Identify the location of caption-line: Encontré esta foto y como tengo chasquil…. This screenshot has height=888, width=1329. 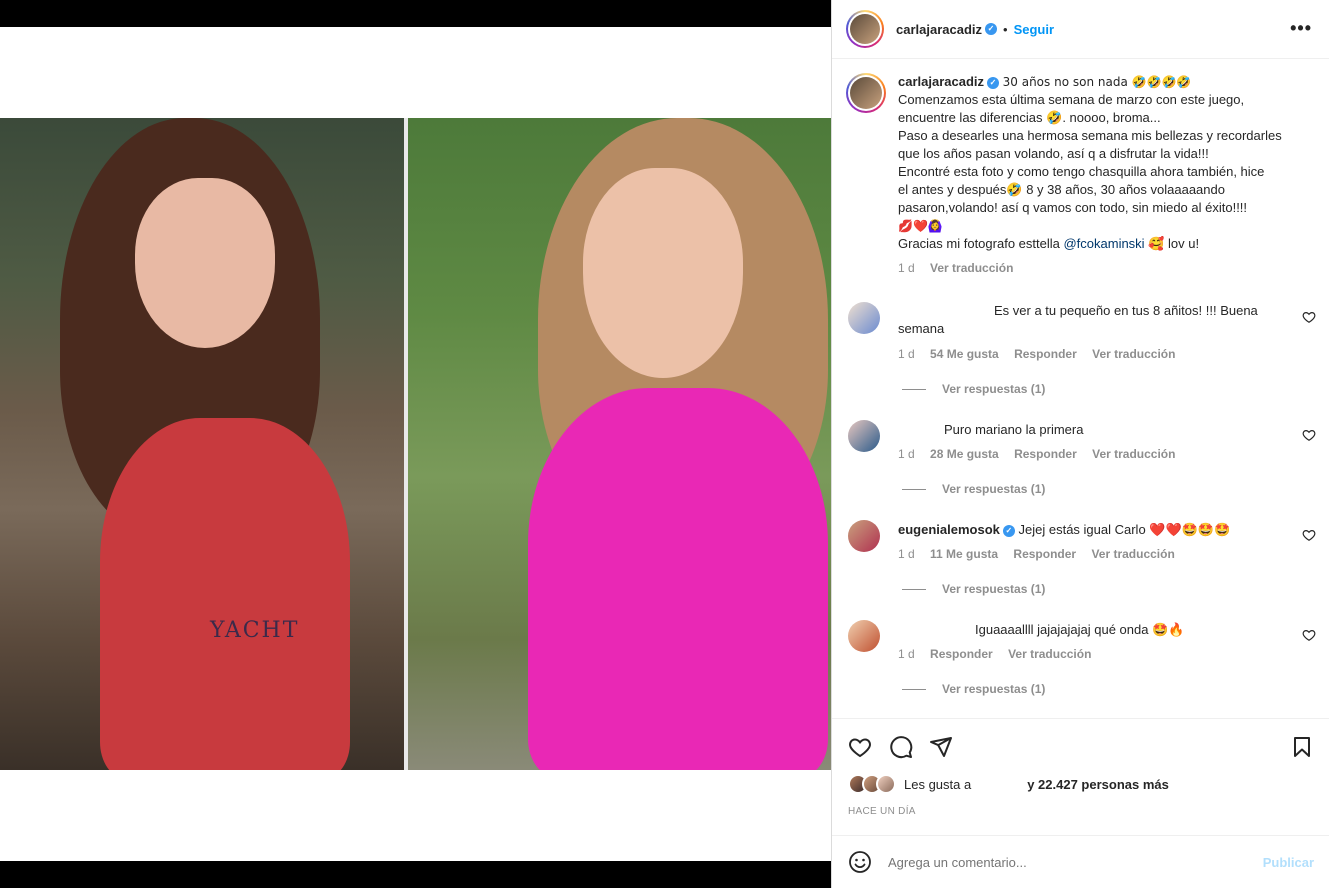
(1081, 171).